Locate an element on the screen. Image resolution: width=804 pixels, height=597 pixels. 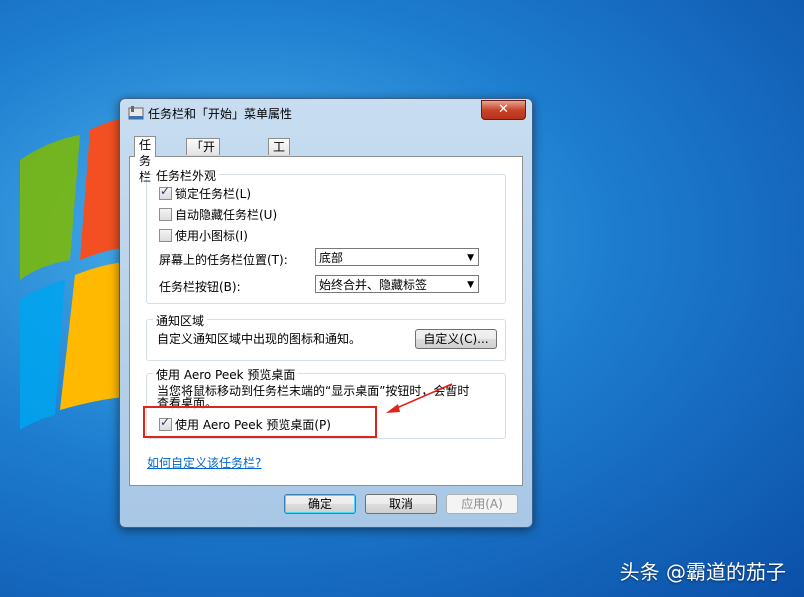
close-icon: ✕ is located at coordinates (503, 109).